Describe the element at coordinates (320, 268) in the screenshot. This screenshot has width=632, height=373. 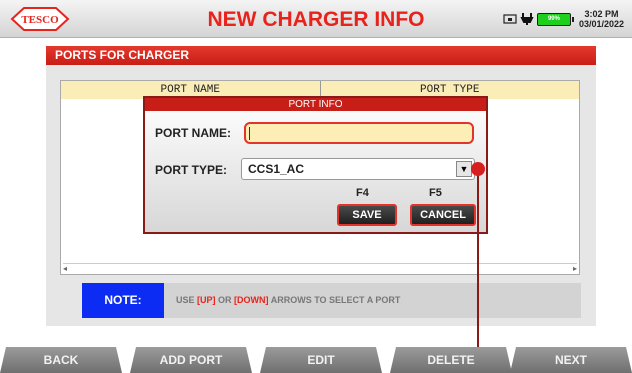
I see `horizontal-scrollbar: ◂ ▸` at that location.